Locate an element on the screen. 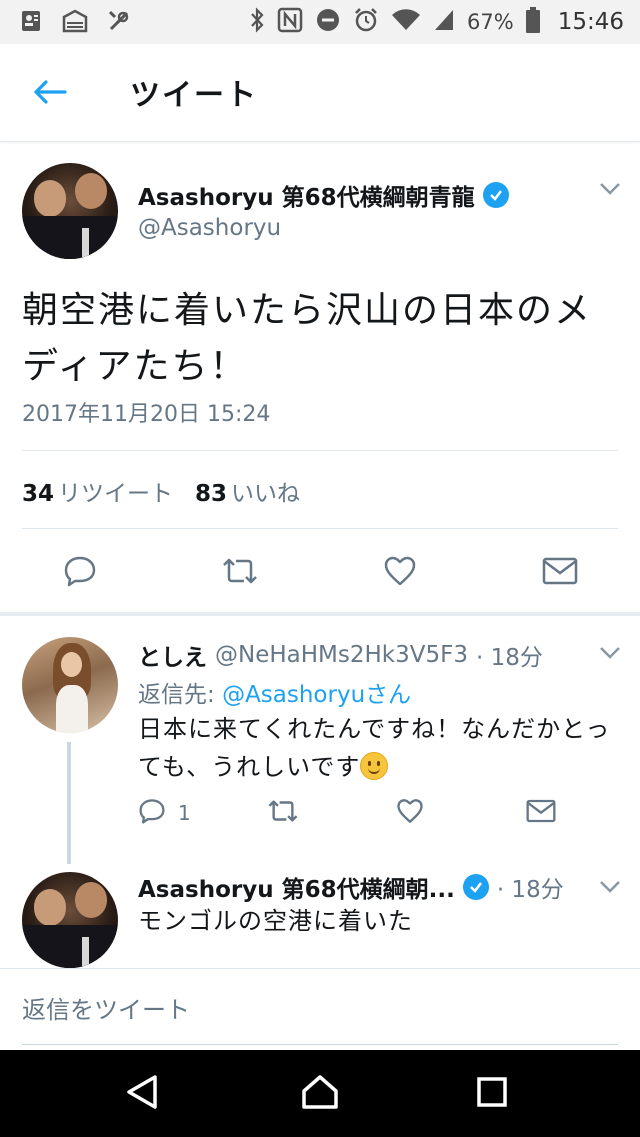 The image size is (640, 1137). tweet-menu-button is located at coordinates (610, 190).